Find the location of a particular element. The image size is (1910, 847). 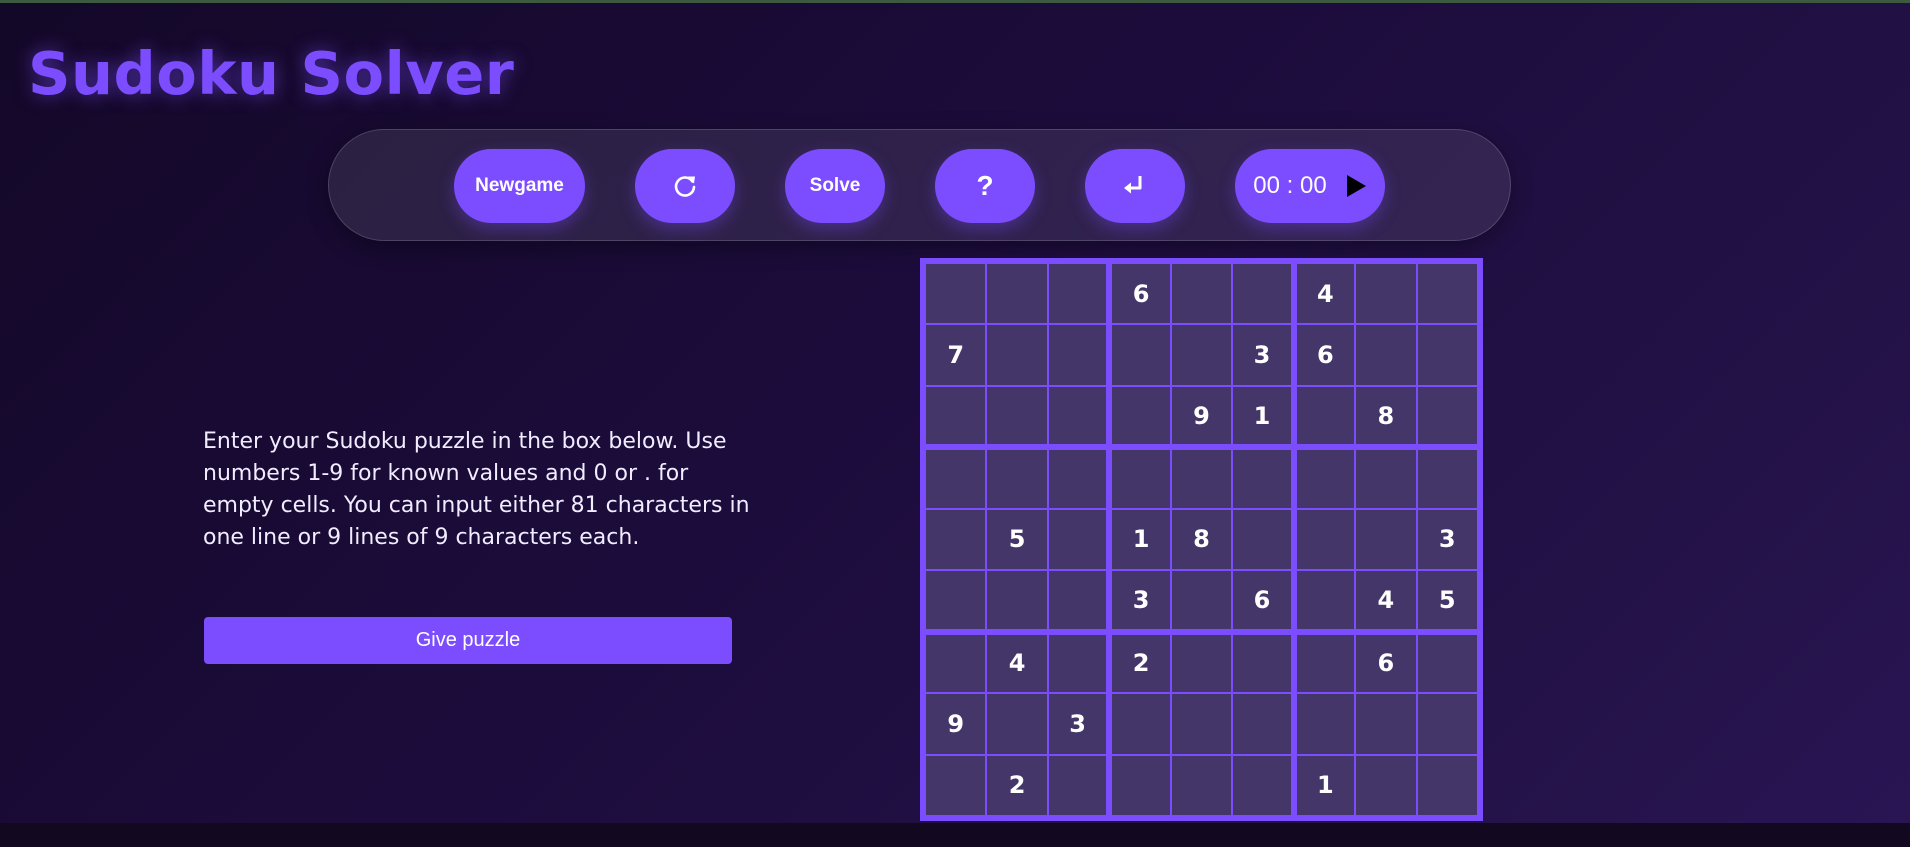

enter-return-icon is located at coordinates (1133, 185).